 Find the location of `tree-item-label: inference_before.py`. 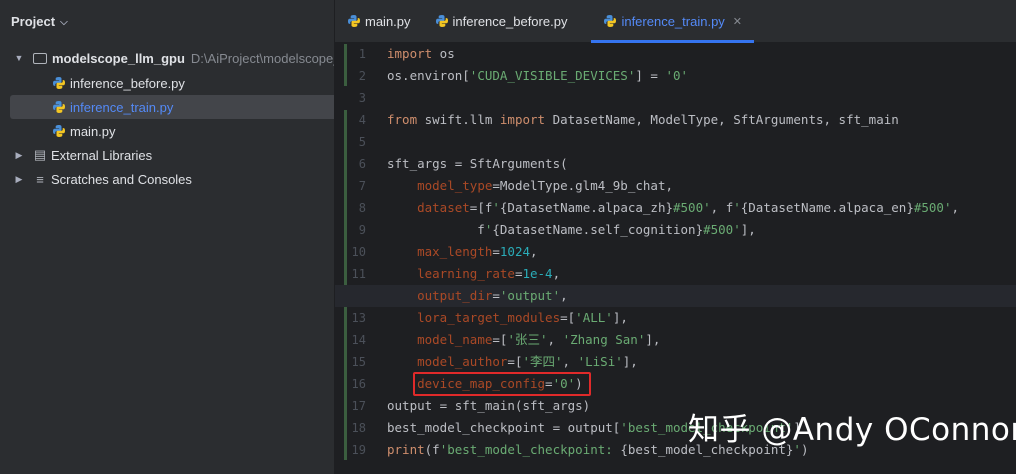

tree-item-label: inference_before.py is located at coordinates (127, 83).